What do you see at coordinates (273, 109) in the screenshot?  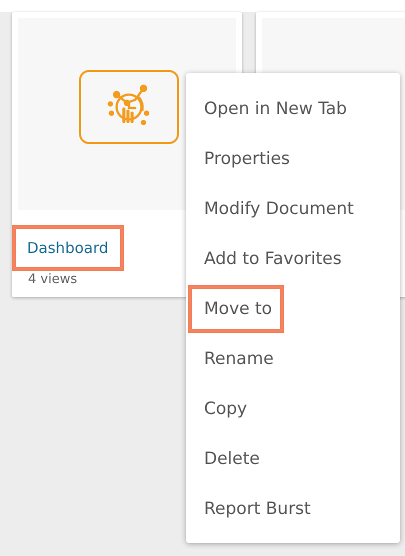 I see `menu-item: Open in New Tab` at bounding box center [273, 109].